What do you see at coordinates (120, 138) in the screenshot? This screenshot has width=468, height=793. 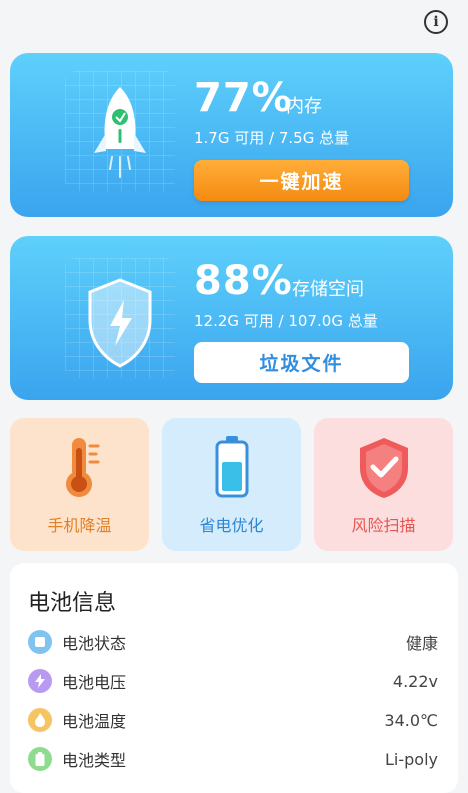 I see `rocket-icon` at bounding box center [120, 138].